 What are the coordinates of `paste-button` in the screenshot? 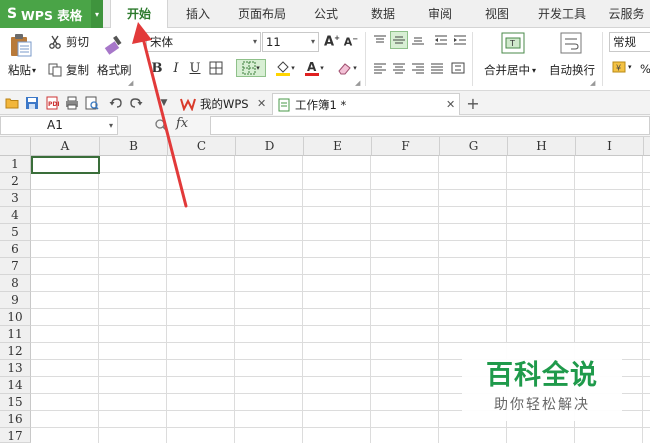 It's located at (21, 45).